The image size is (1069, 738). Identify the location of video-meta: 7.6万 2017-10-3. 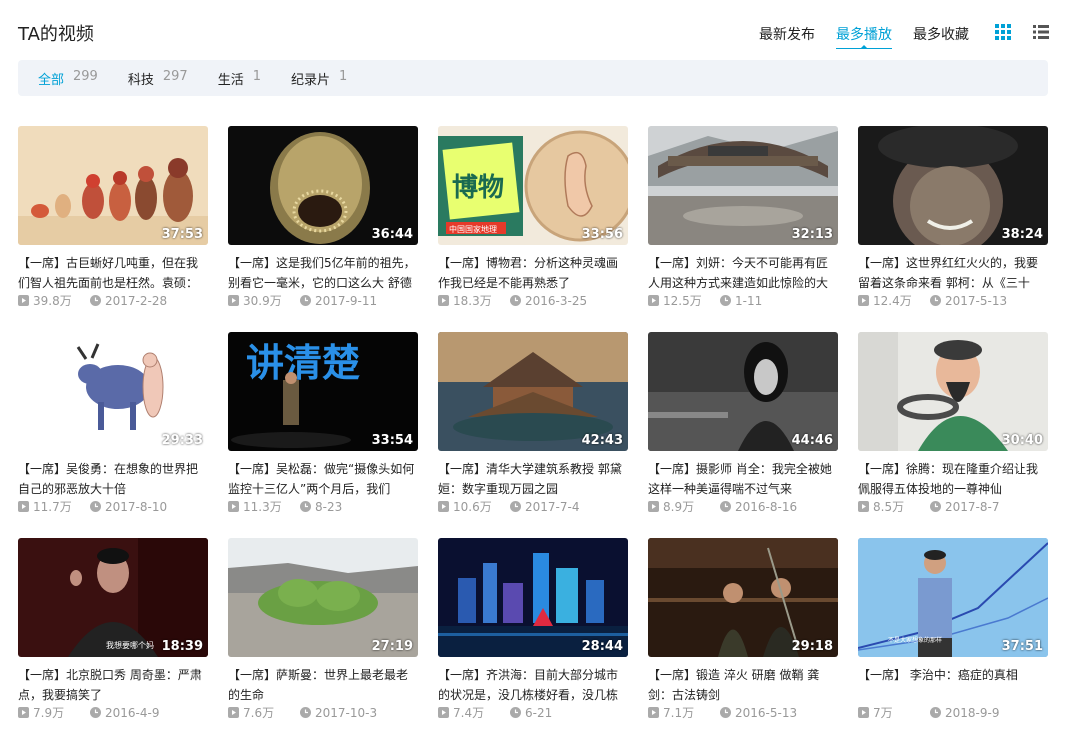
(302, 712).